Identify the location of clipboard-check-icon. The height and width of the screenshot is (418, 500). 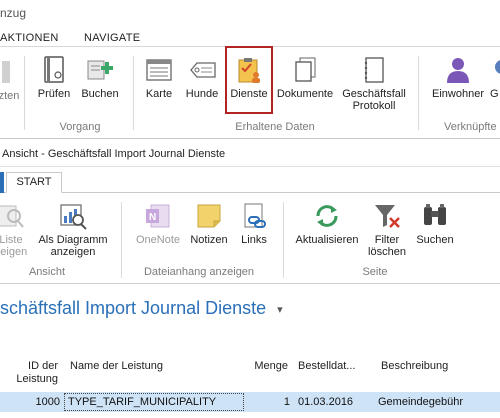
(249, 70).